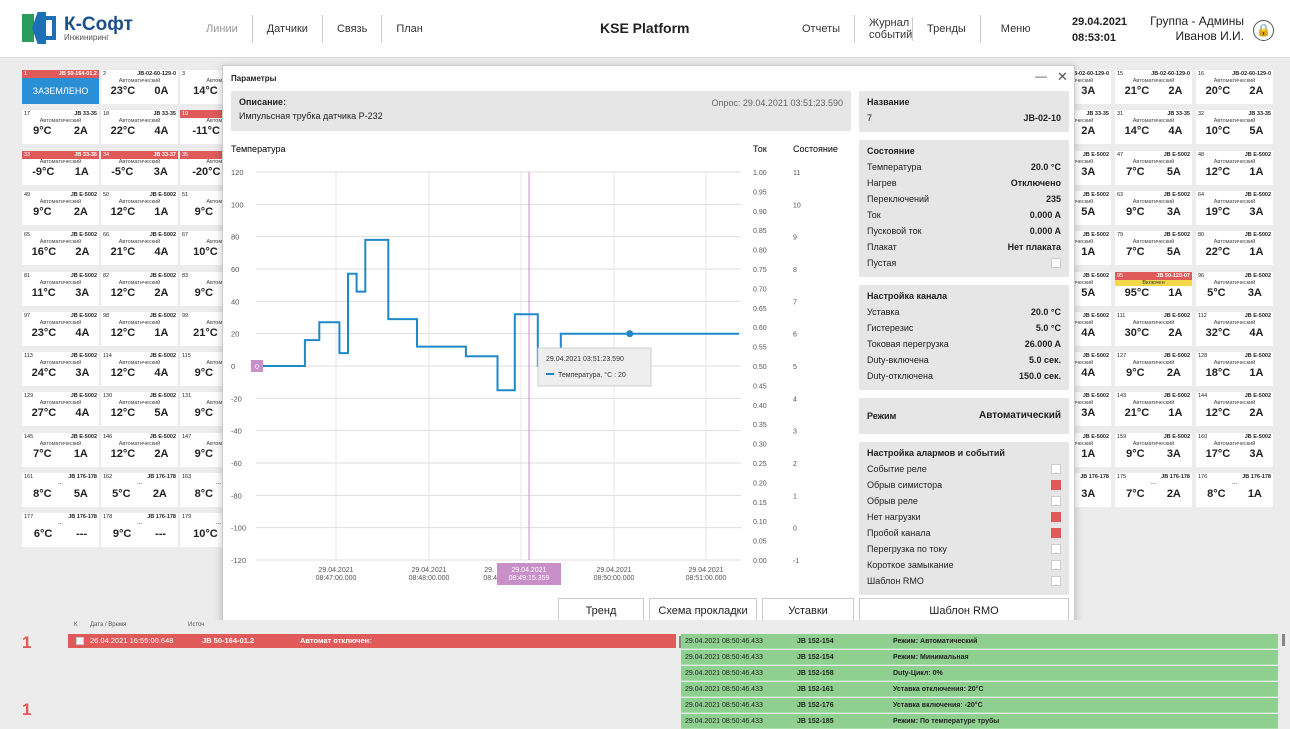 This screenshot has width=1290, height=729. What do you see at coordinates (60, 74) in the screenshot?
I see `tile-text: 1 JB 50-164-01.2` at bounding box center [60, 74].